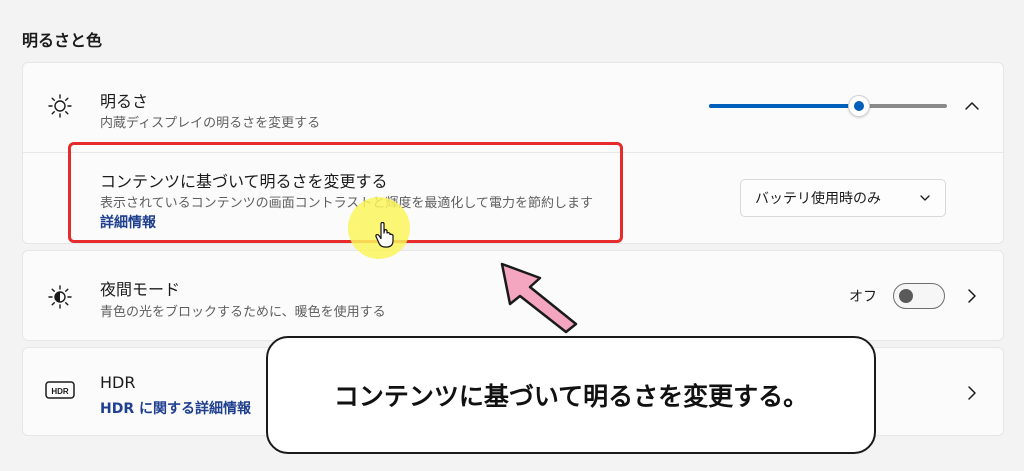  What do you see at coordinates (784, 106) in the screenshot?
I see `slider-fill` at bounding box center [784, 106].